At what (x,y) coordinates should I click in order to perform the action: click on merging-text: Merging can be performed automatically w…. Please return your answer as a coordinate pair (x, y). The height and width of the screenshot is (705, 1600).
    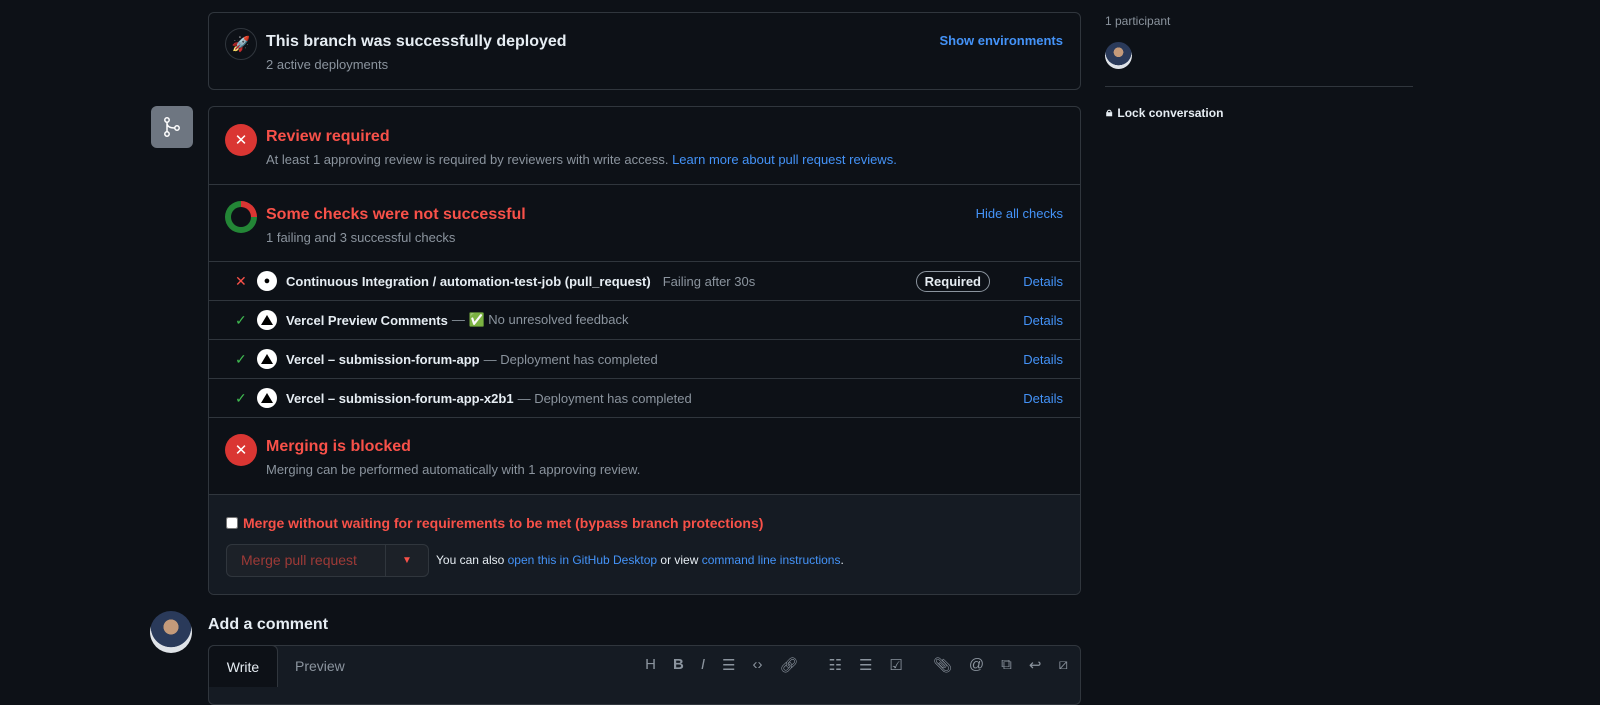
    Looking at the image, I should click on (453, 469).